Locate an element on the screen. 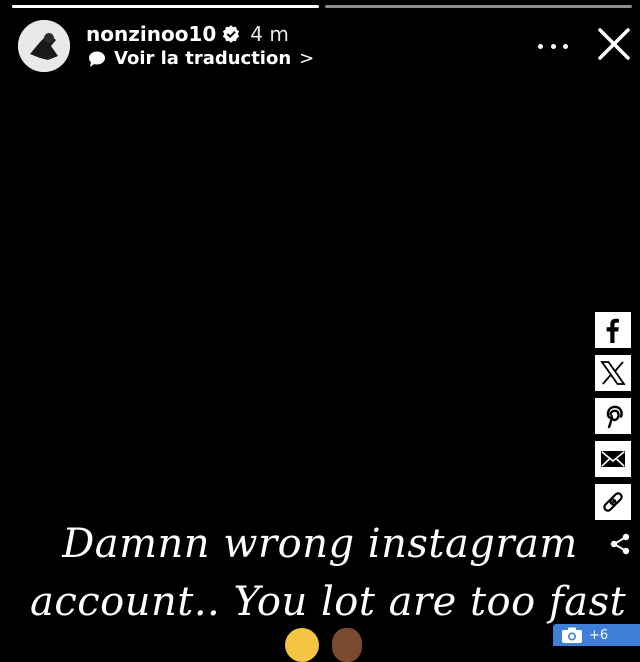  translate-label: Voir la traduction is located at coordinates (203, 58).